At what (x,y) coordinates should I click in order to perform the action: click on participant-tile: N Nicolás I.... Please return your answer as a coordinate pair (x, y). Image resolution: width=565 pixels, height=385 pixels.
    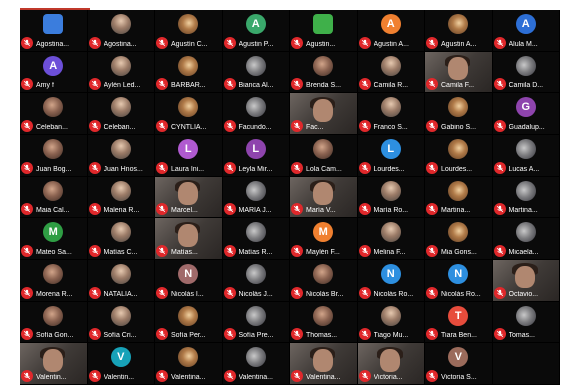
    Looking at the image, I should click on (189, 281).